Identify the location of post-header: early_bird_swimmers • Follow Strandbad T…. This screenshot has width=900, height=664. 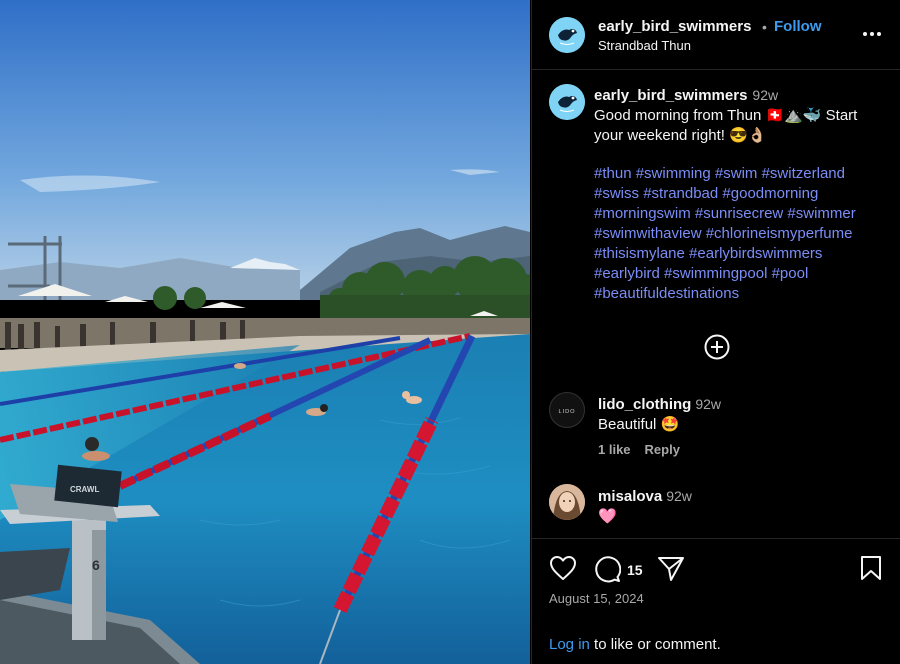
(716, 35).